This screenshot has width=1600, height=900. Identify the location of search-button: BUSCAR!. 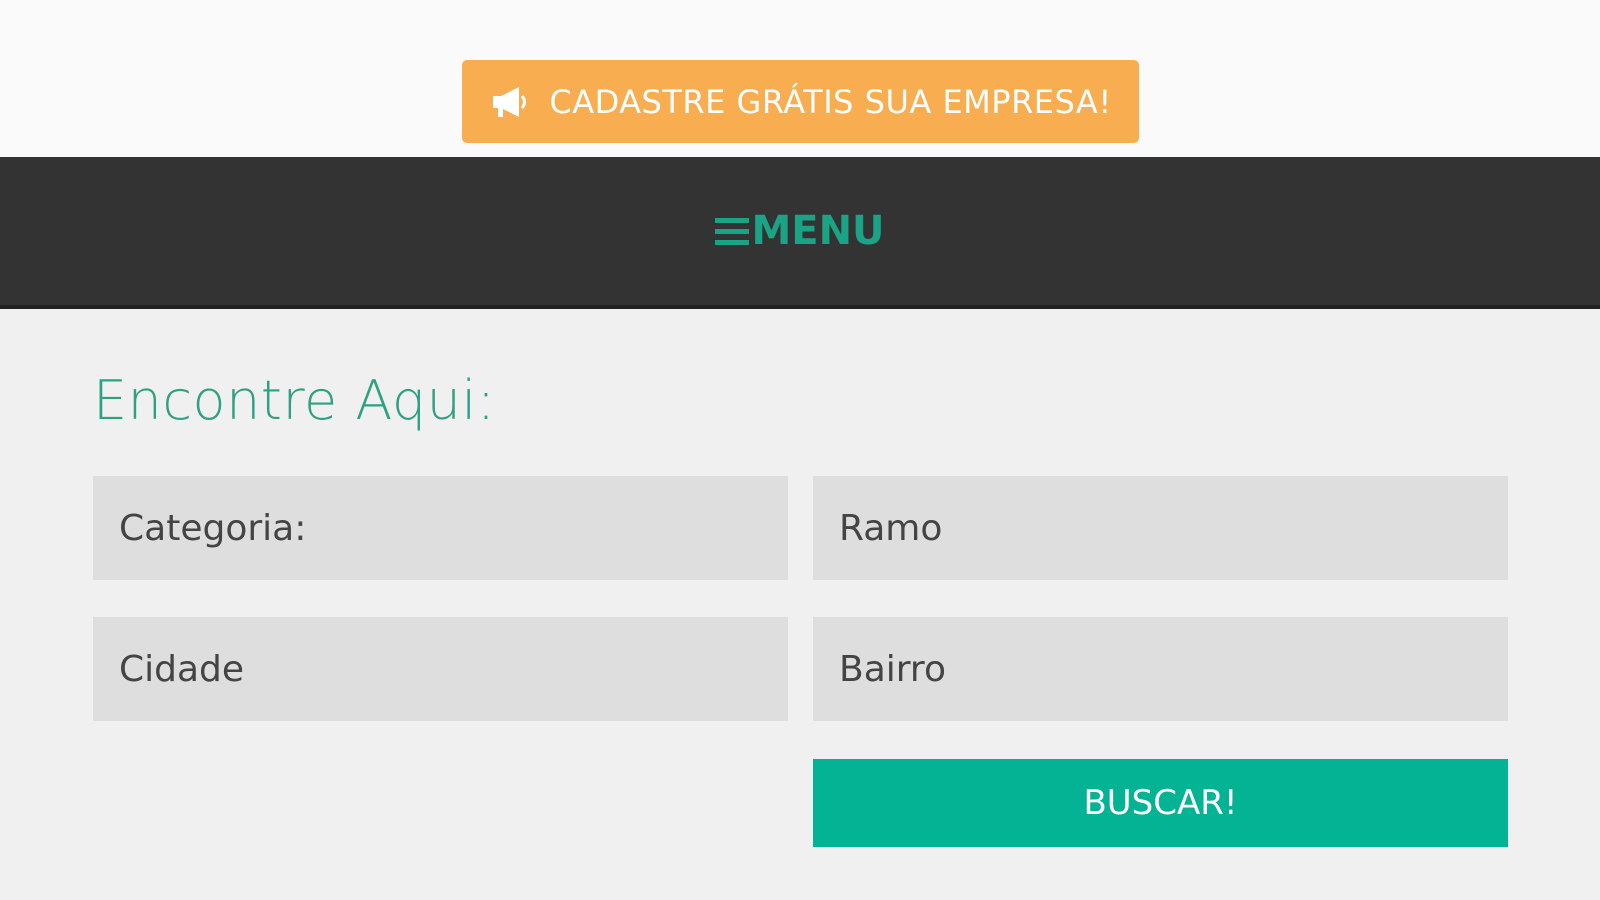
(1160, 803).